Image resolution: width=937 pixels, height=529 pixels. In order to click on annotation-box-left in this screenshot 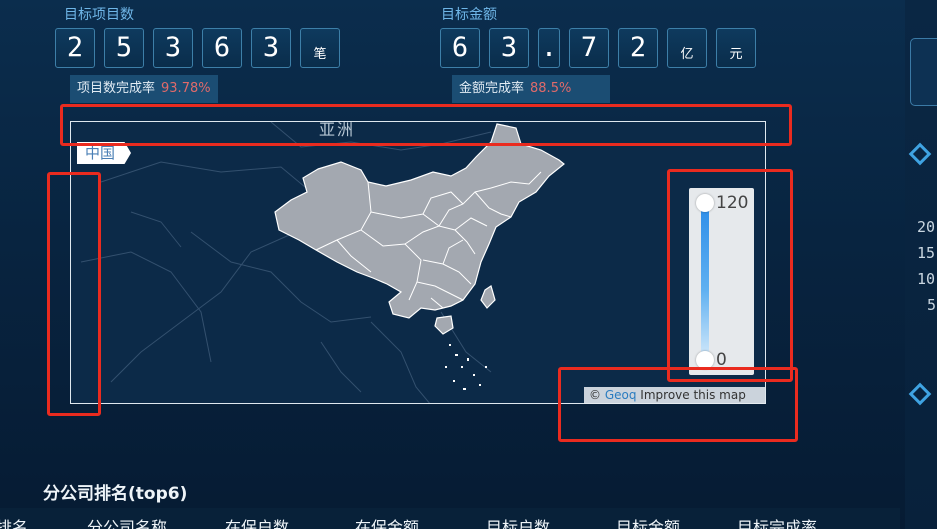, I will do `click(74, 294)`.